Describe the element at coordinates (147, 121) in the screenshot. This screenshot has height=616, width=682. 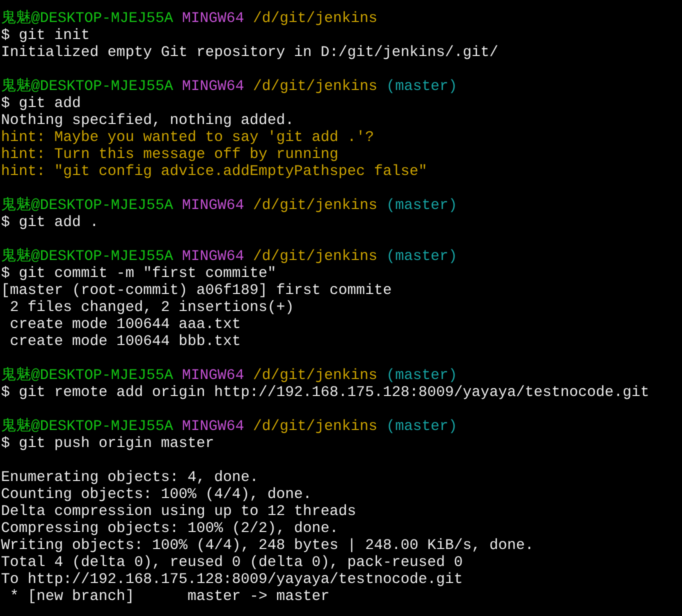
I see `output-line: Nothing specified, nothing added.` at that location.